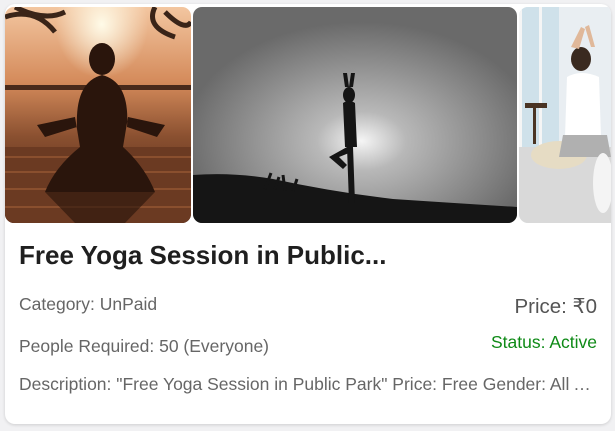 The image size is (615, 431). I want to click on yoga-indoor-prayer-pose-photo, so click(565, 115).